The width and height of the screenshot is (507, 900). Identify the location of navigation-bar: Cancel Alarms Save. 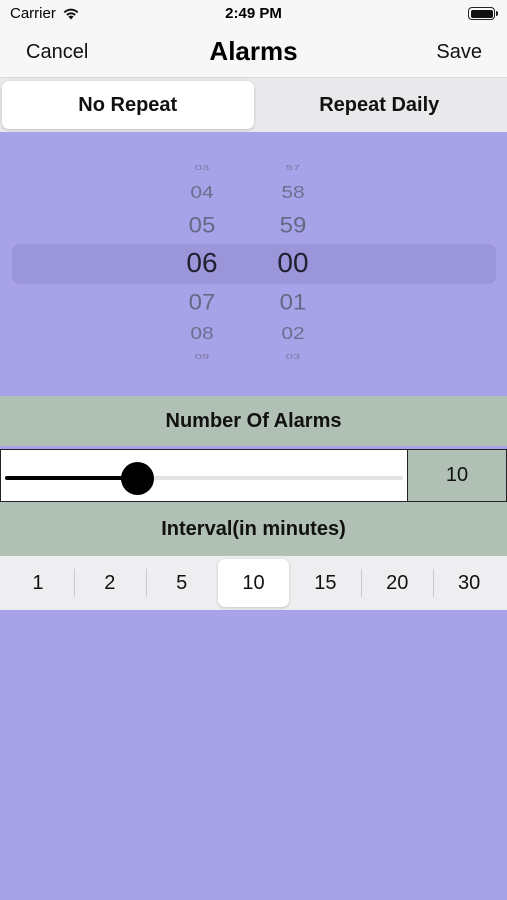
(253, 53).